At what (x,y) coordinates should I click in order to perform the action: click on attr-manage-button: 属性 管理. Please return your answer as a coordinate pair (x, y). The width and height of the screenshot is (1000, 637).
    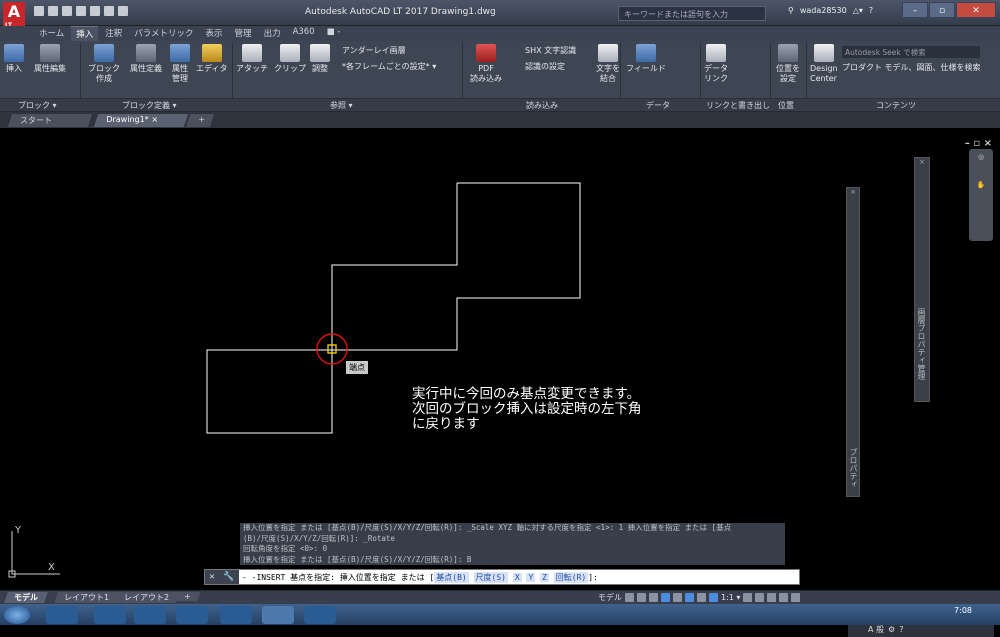
    Looking at the image, I should click on (180, 64).